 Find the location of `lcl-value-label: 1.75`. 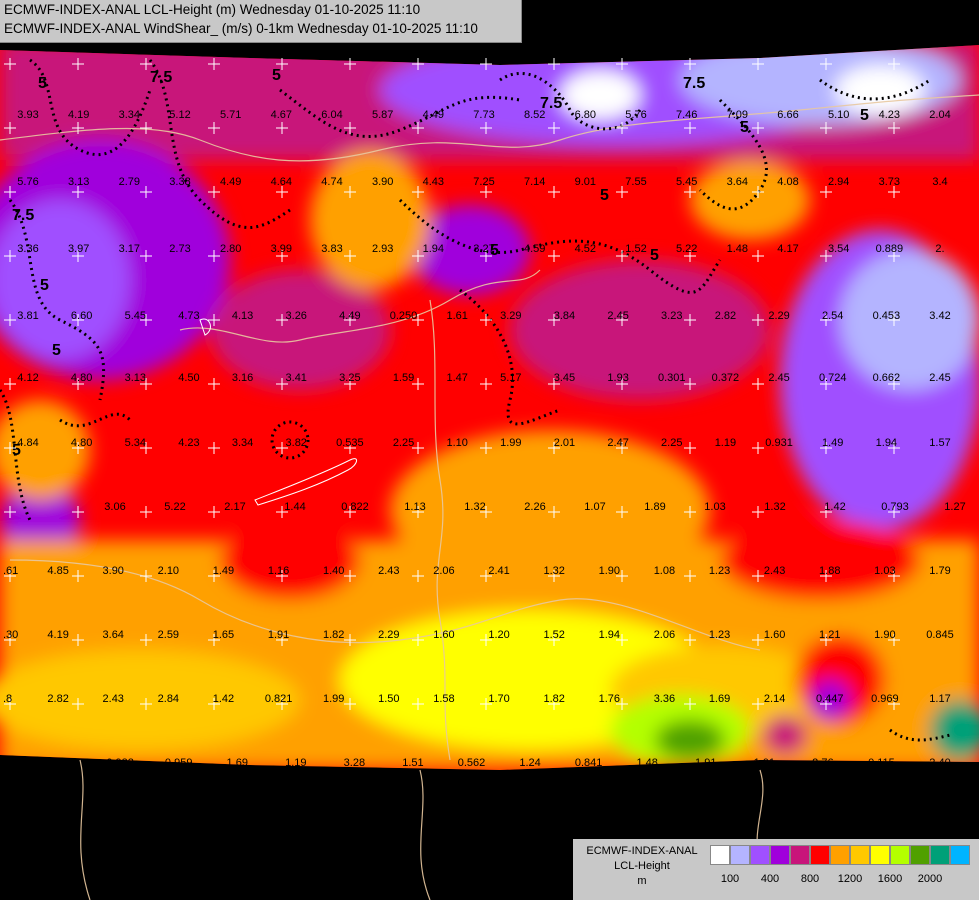

lcl-value-label: 1.75 is located at coordinates (61, 763).